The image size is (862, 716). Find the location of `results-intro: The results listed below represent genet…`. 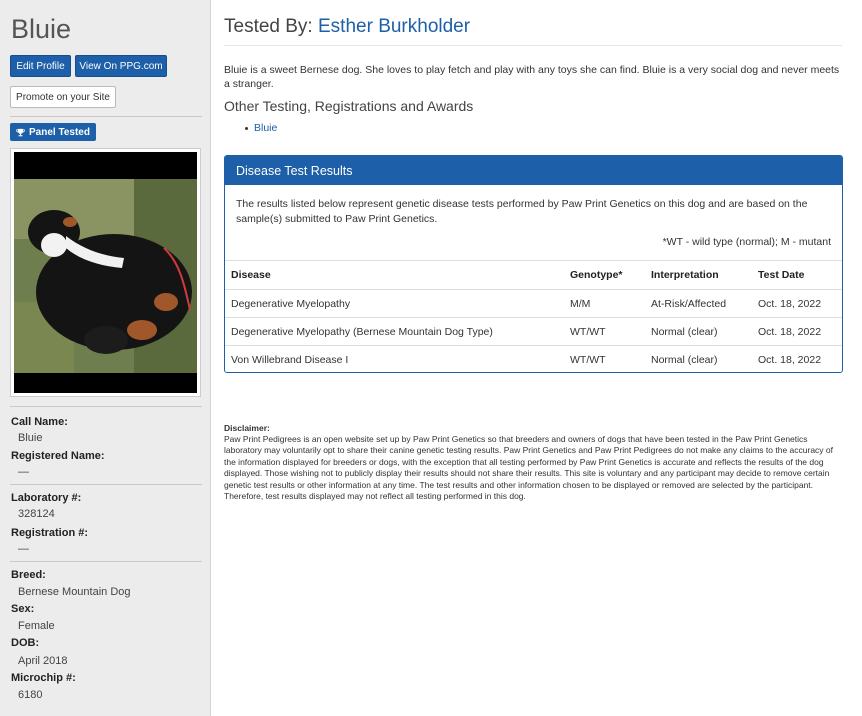

results-intro: The results listed below represent genet… is located at coordinates (522, 211).